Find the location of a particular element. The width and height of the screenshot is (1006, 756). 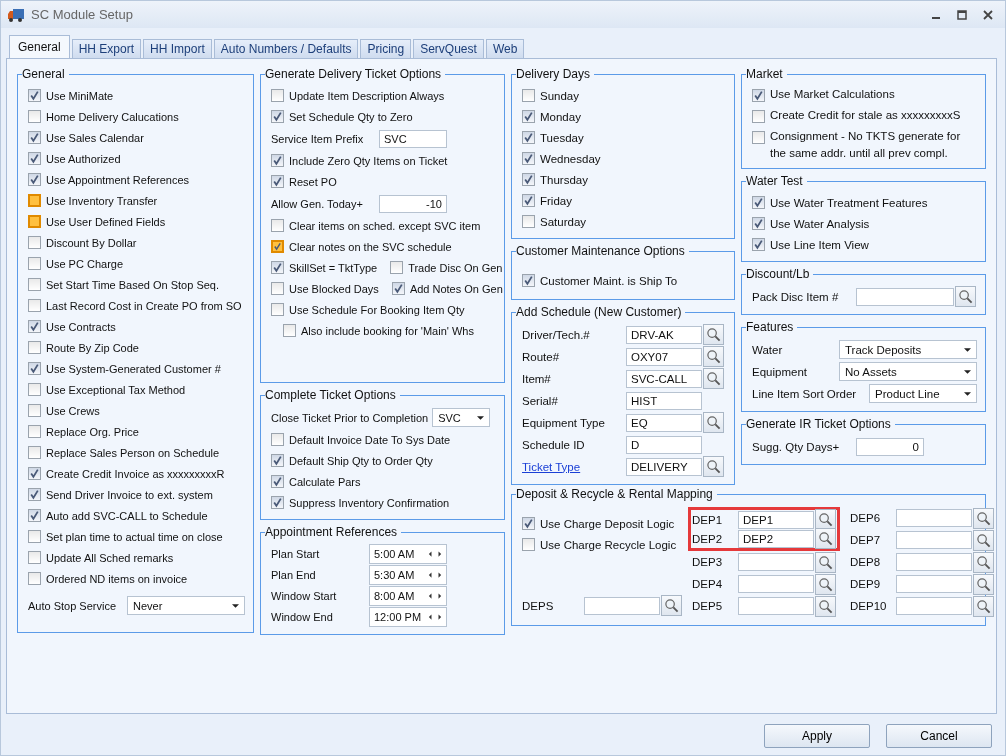

tab: General is located at coordinates (39, 46).